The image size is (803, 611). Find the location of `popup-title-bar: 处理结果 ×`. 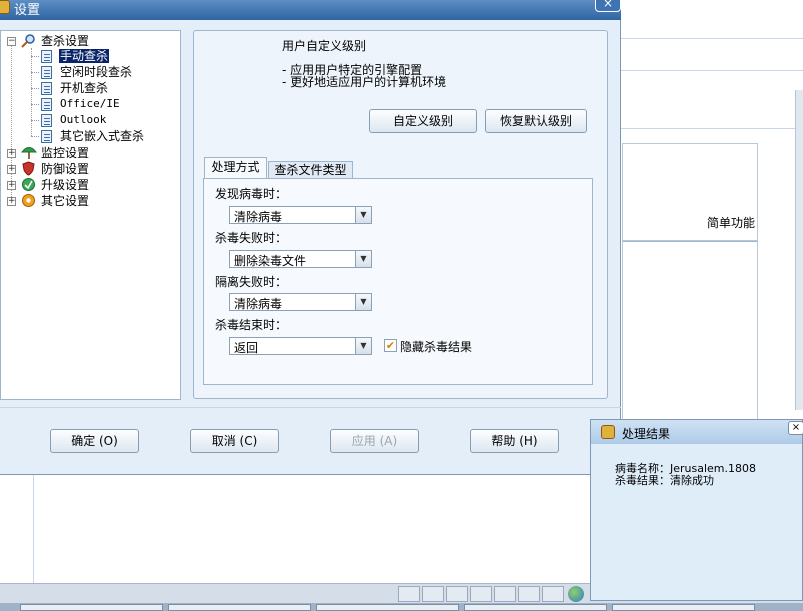

popup-title-bar: 处理结果 × is located at coordinates (697, 432).